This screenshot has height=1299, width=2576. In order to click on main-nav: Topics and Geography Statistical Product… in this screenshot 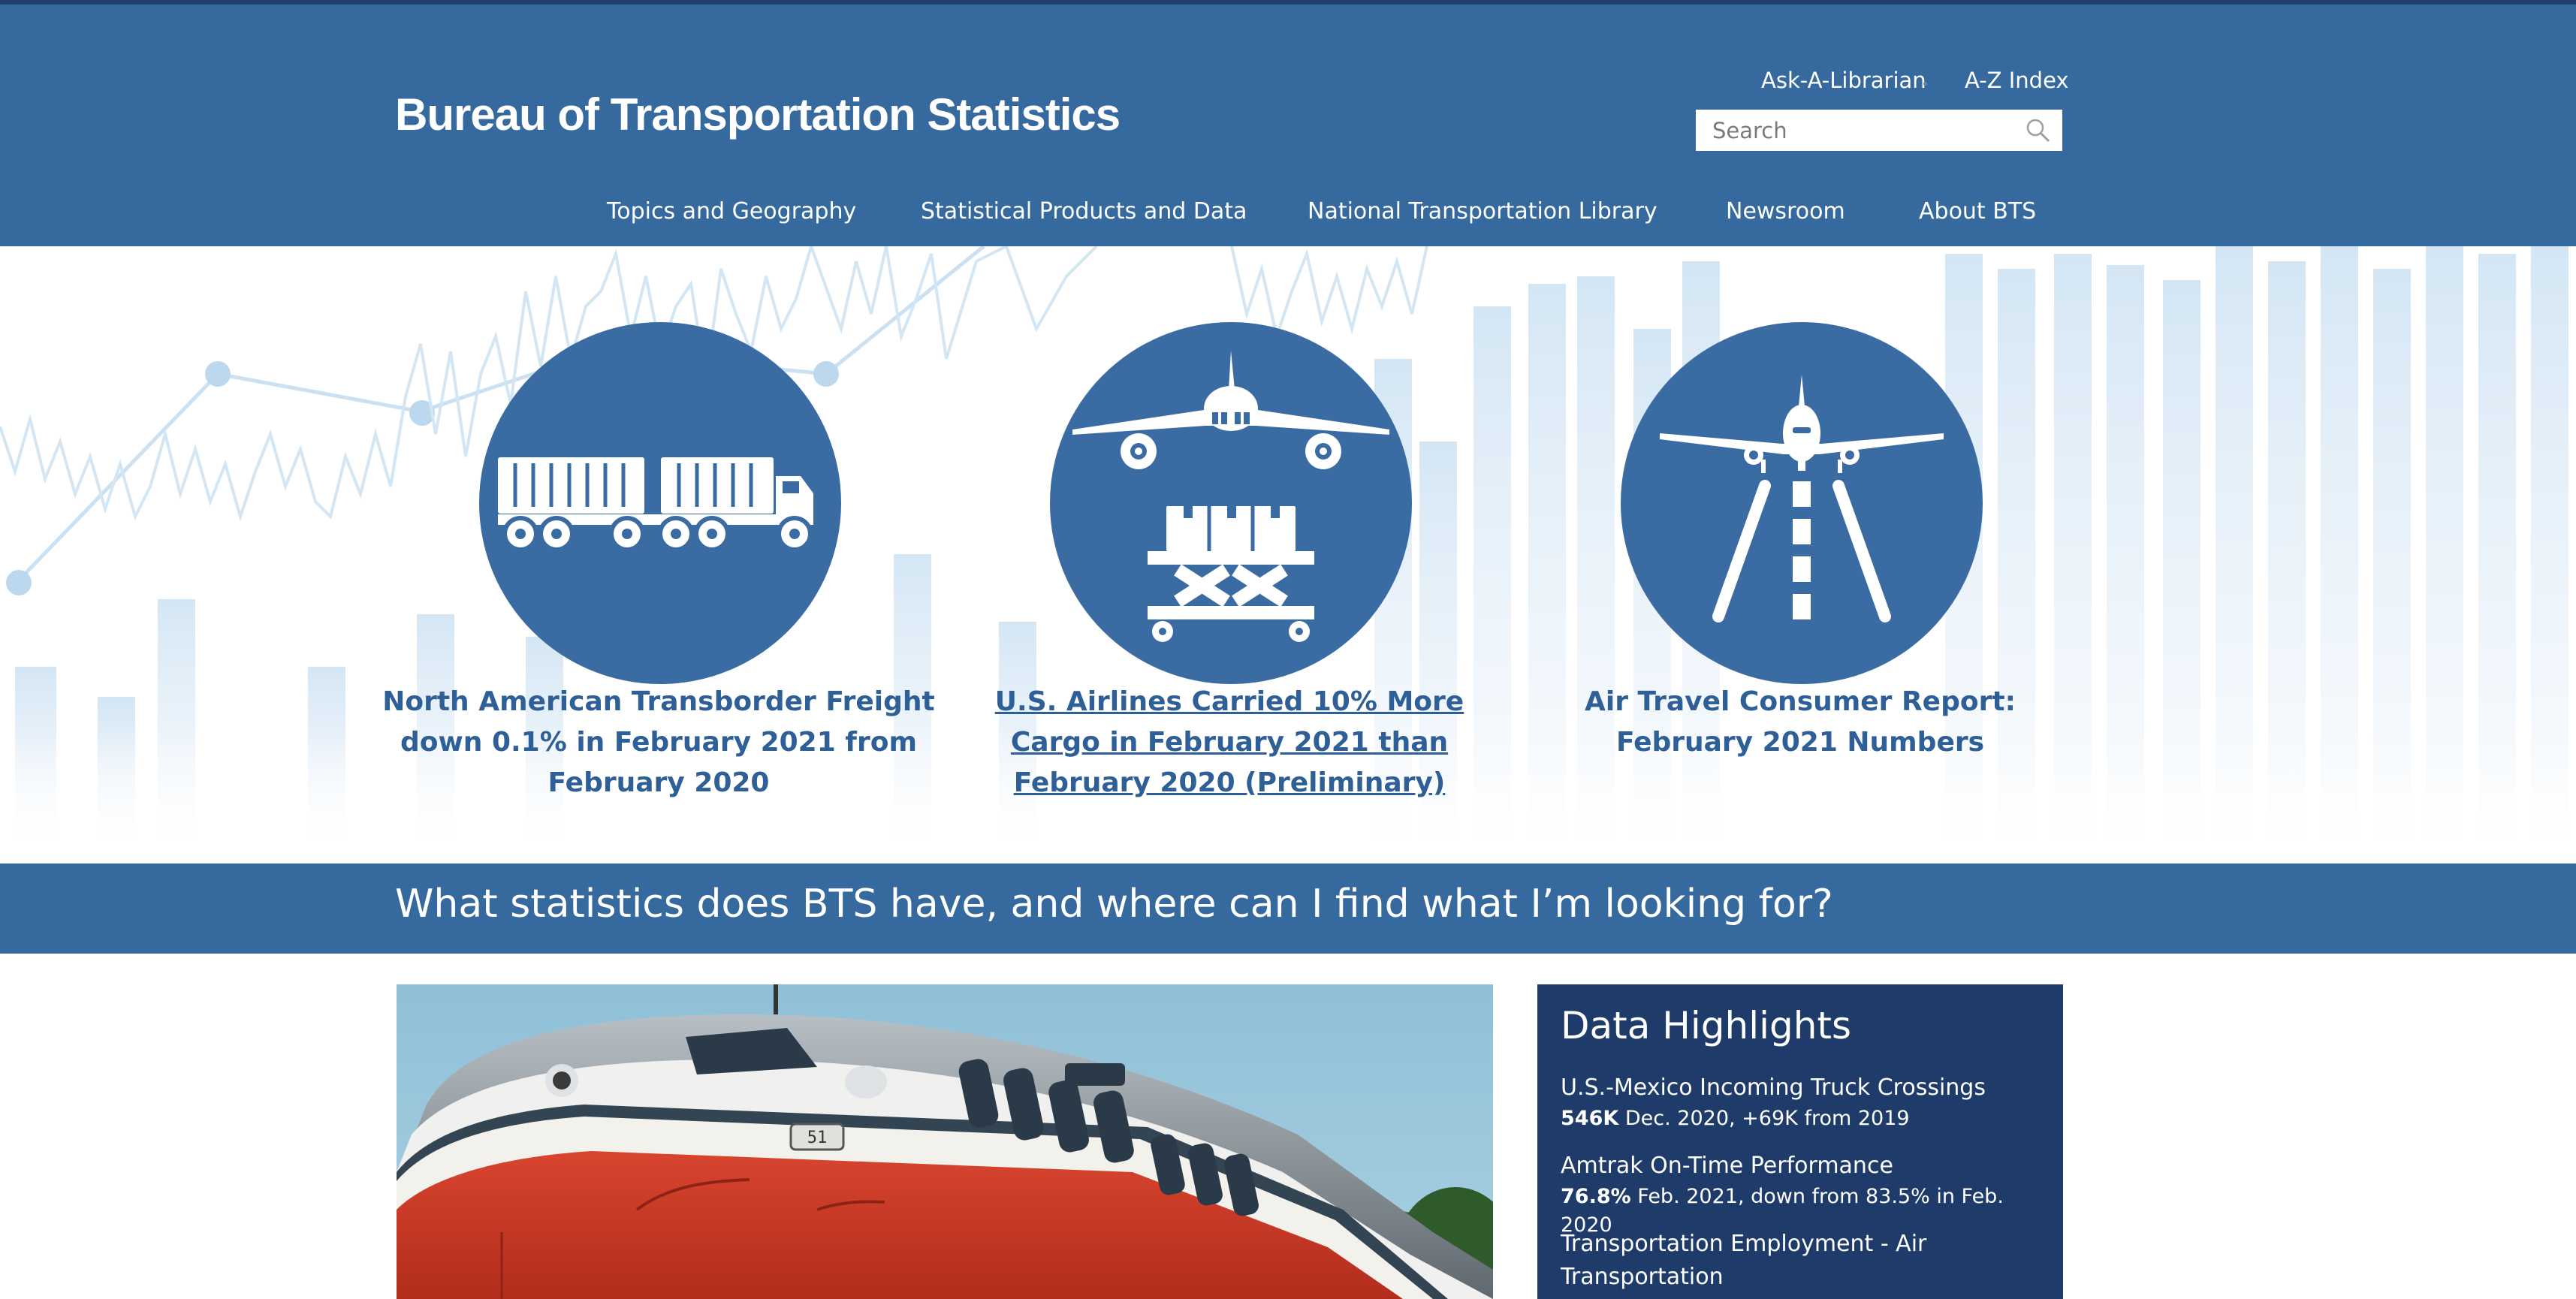, I will do `click(1288, 213)`.